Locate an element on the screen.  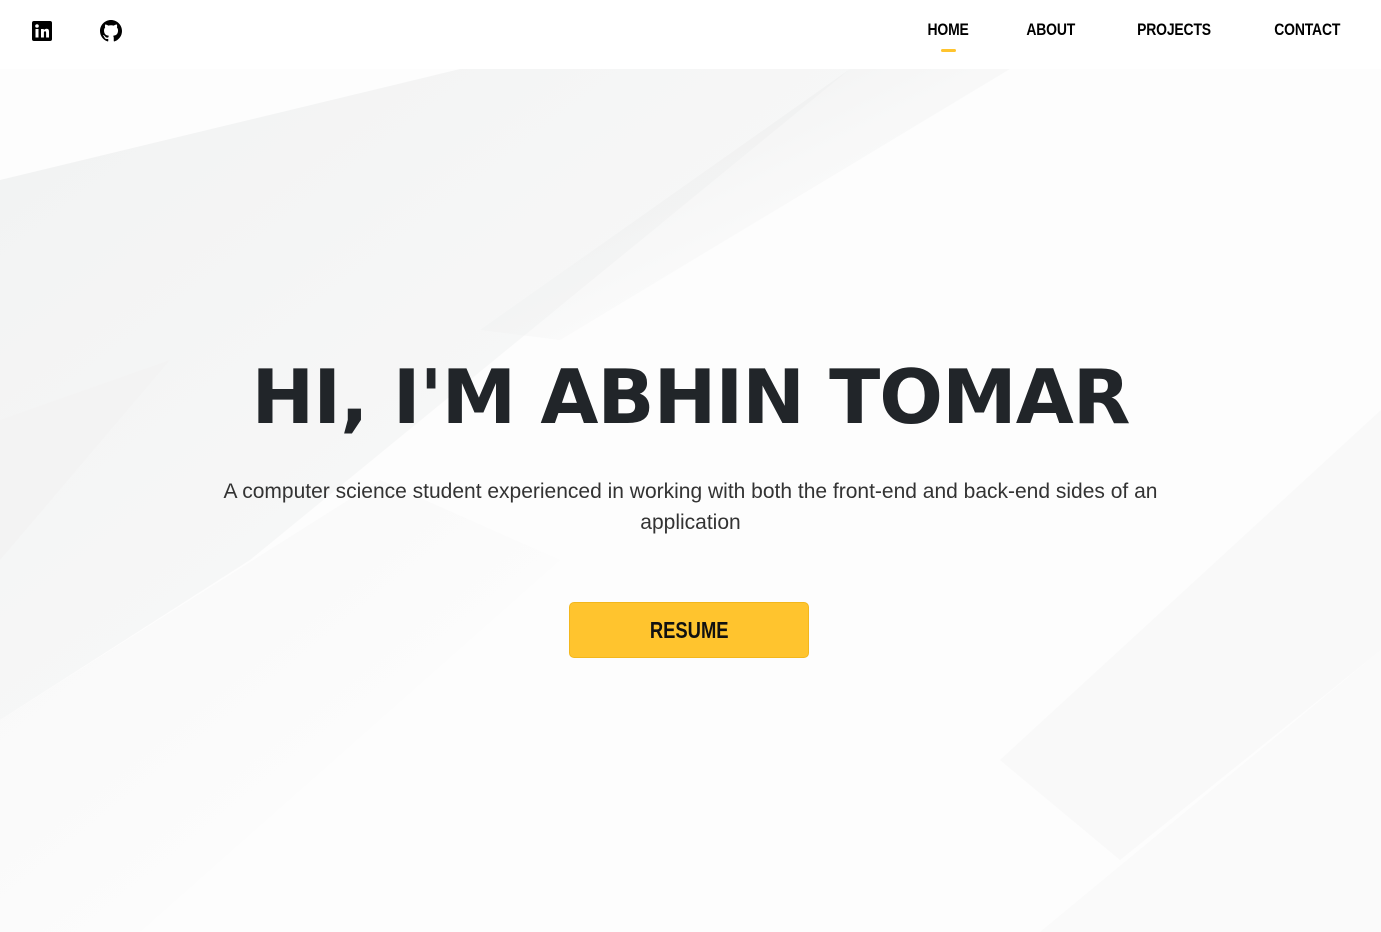
nav-home: HOME is located at coordinates (948, 29).